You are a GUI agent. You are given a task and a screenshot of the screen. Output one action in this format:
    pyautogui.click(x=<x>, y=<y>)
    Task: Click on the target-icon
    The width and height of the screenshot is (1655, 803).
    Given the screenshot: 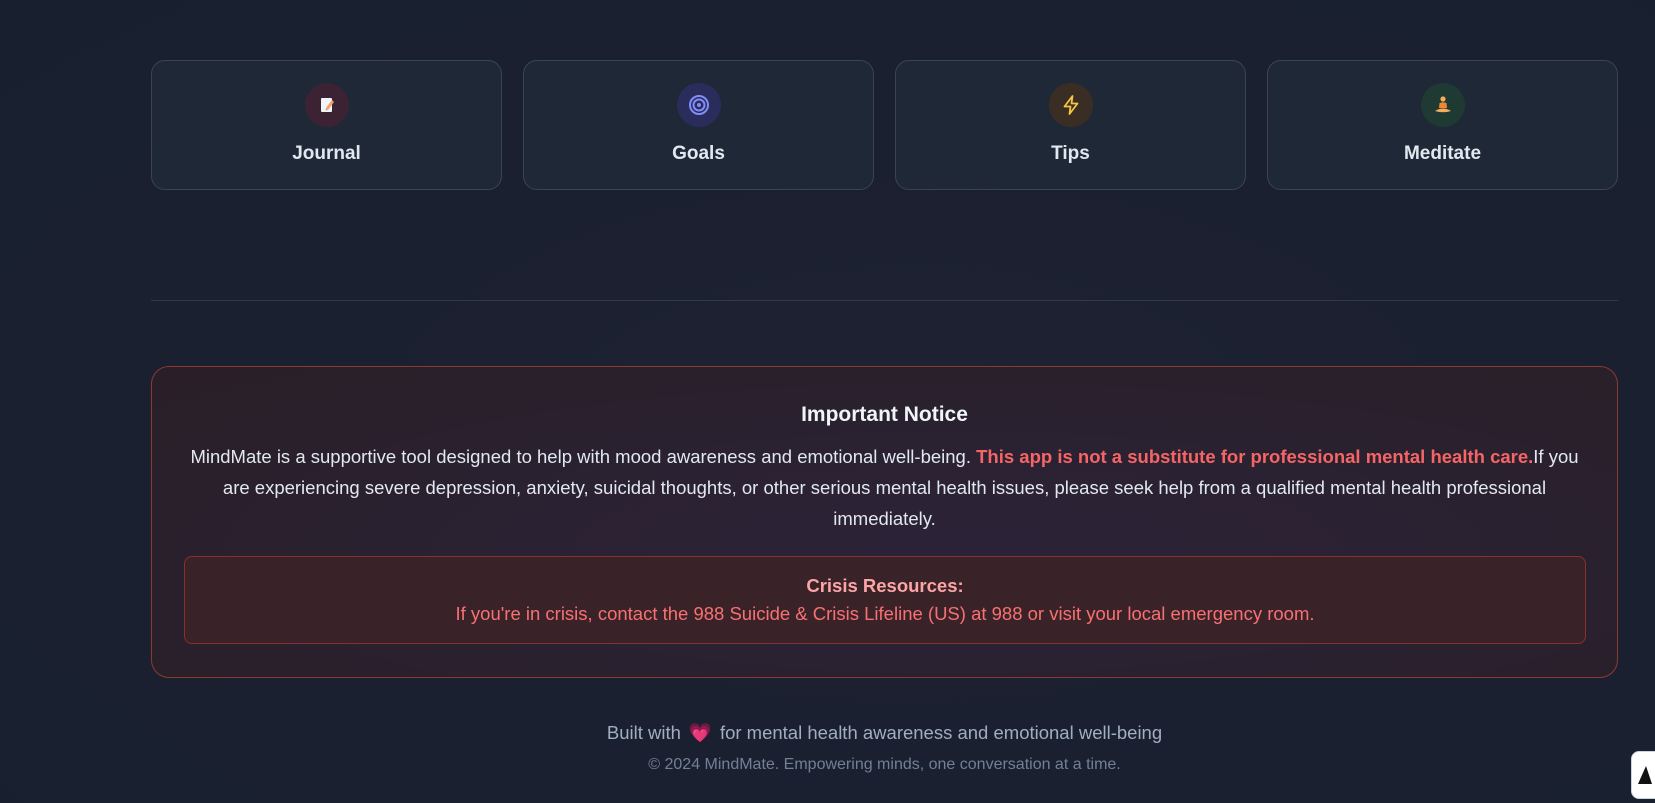 What is the action you would take?
    pyautogui.click(x=698, y=105)
    